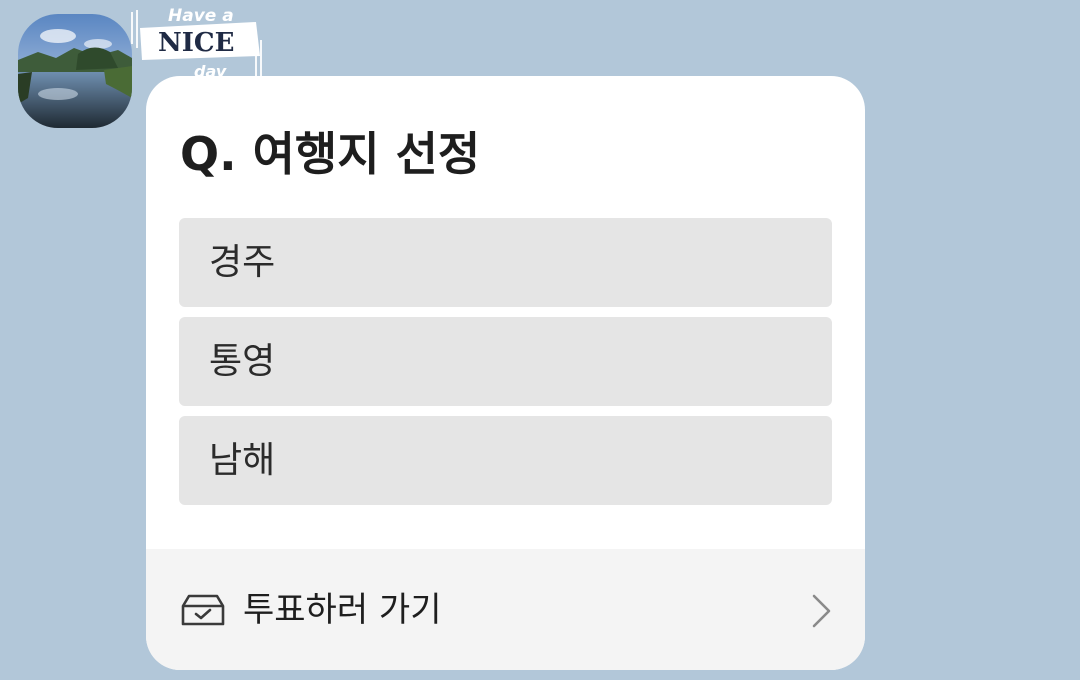  I want to click on sticker-line-2: NICE, so click(196, 43).